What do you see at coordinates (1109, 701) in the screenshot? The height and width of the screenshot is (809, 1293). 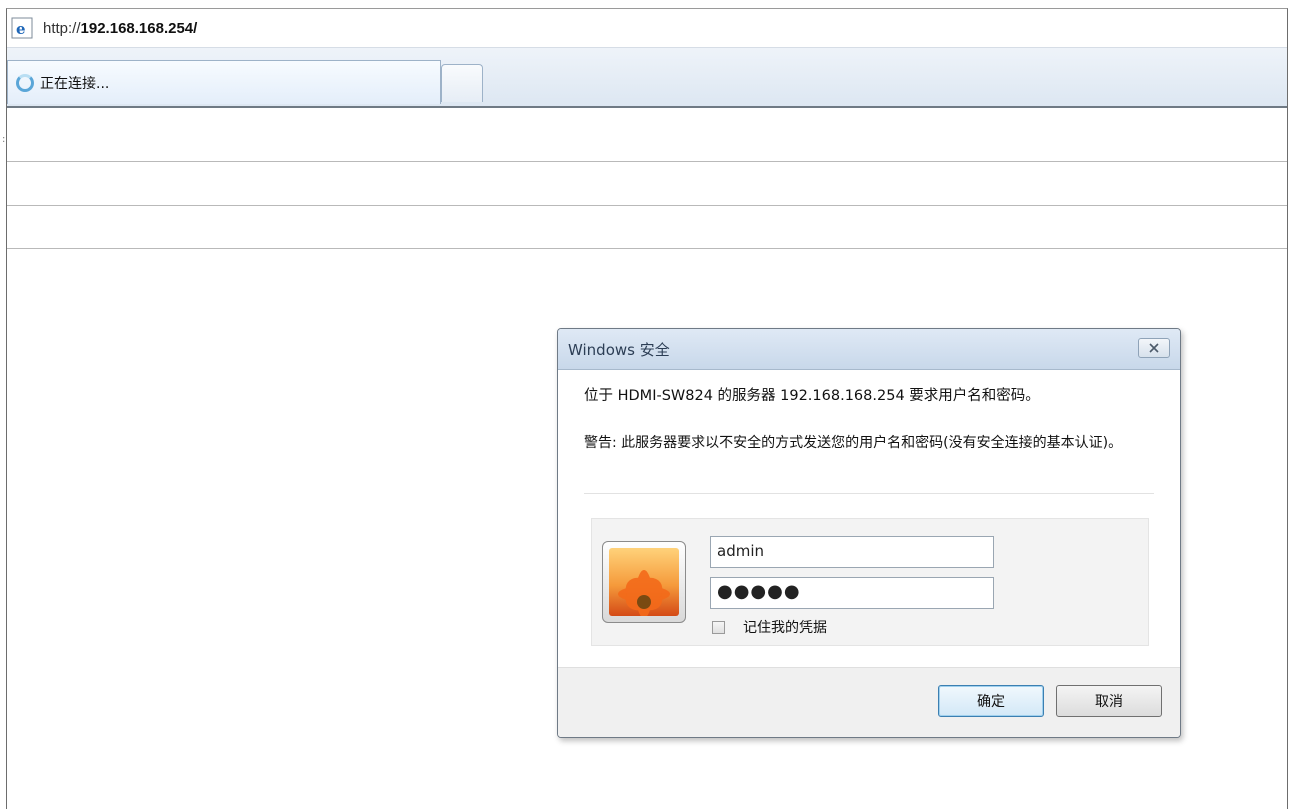 I see `cancel-button: 取消` at bounding box center [1109, 701].